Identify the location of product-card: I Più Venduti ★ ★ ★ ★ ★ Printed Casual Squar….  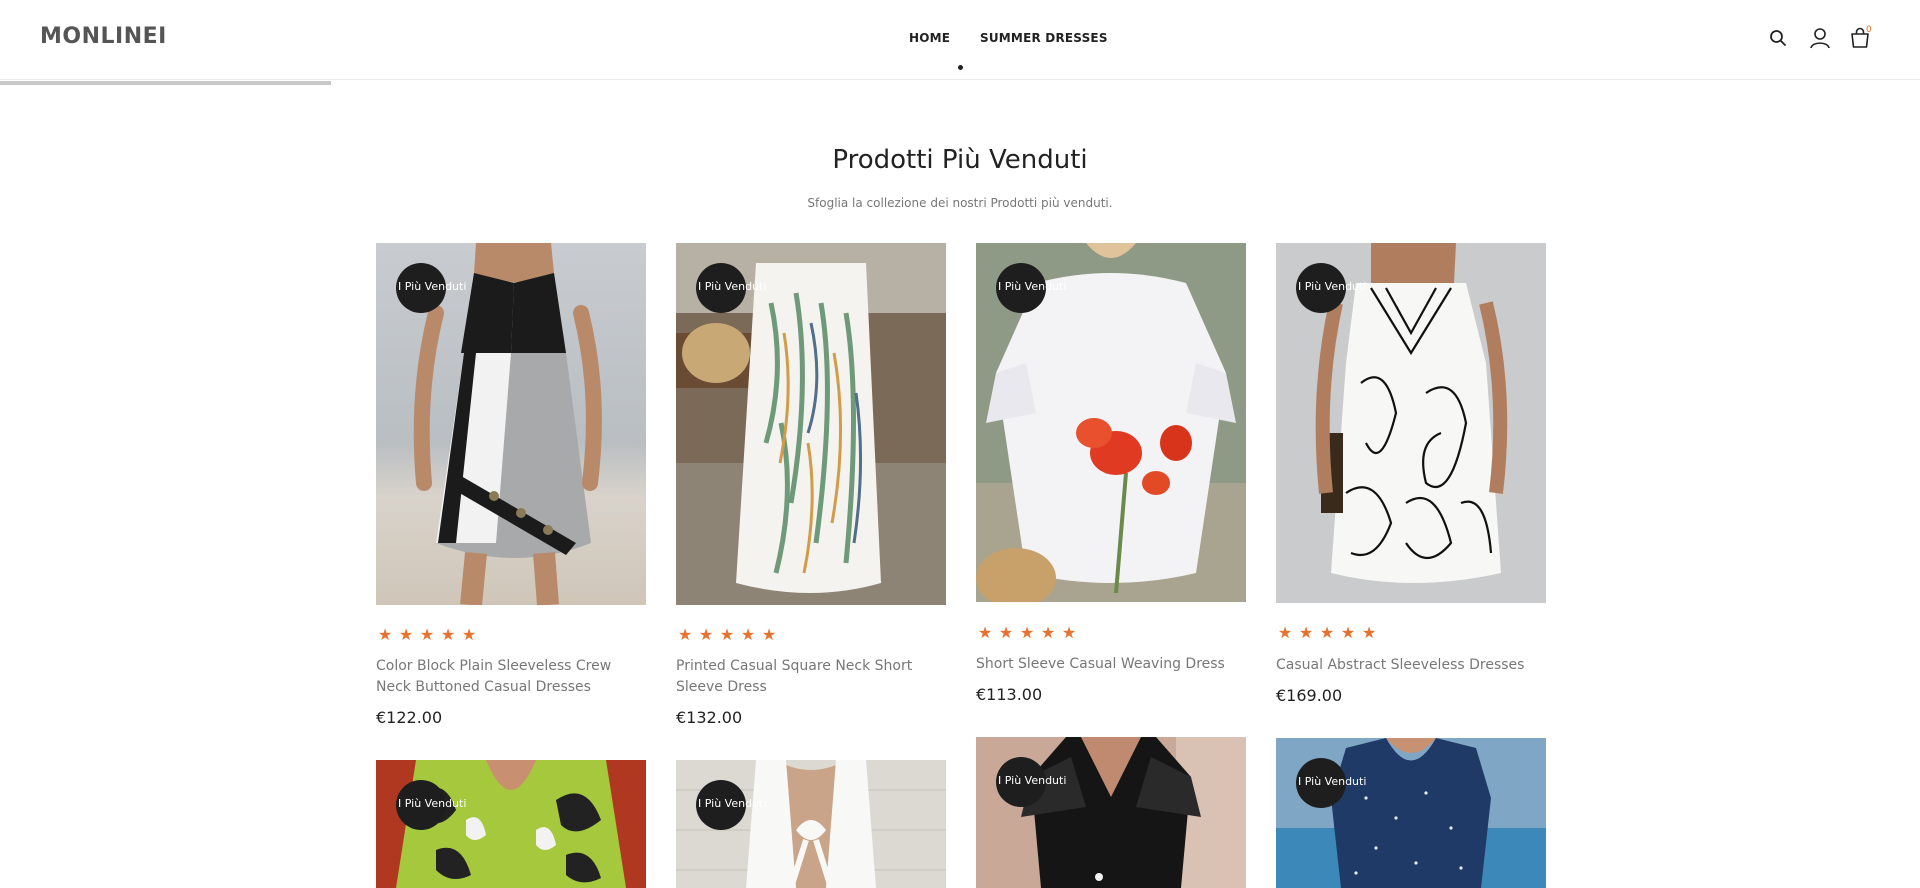
(811, 485).